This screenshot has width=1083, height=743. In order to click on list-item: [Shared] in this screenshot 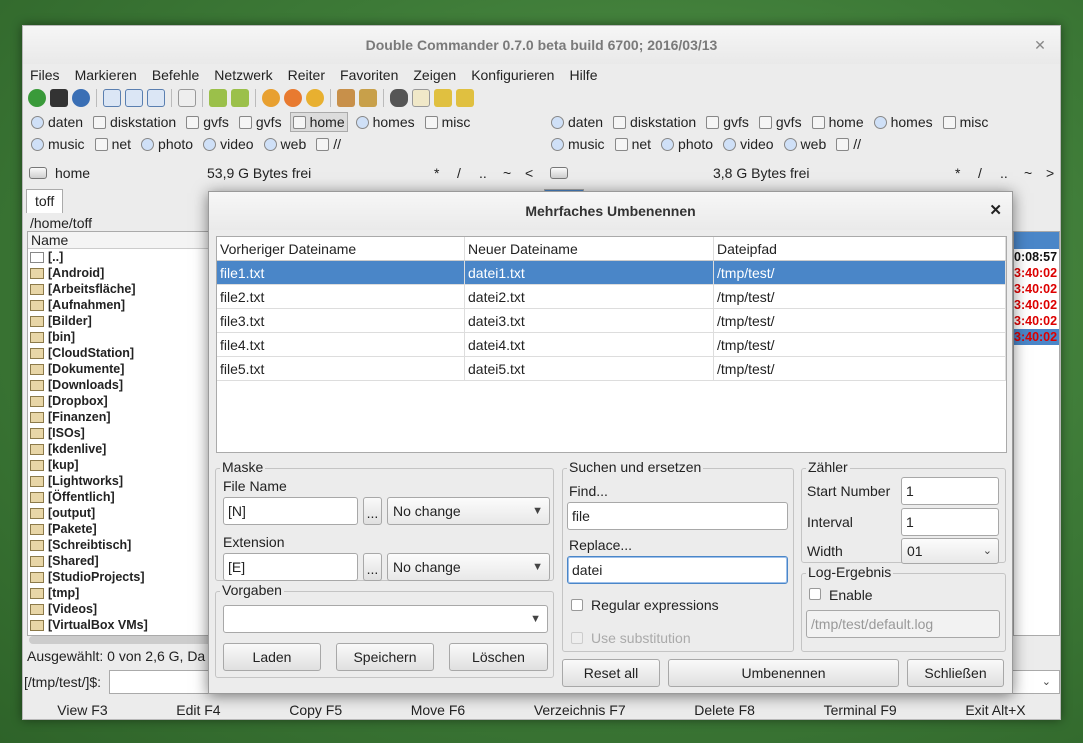, I will do `click(127, 561)`.